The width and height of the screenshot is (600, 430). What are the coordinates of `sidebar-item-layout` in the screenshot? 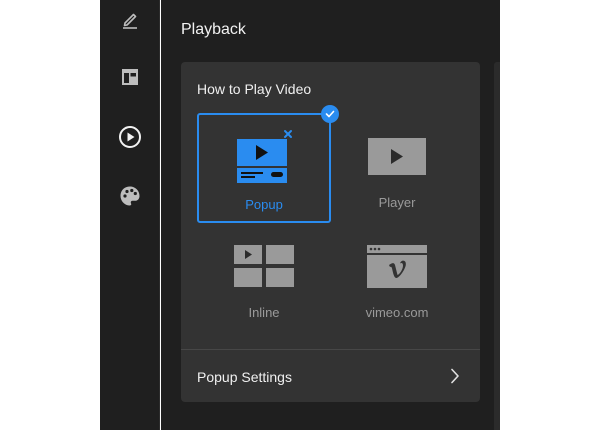 It's located at (130, 77).